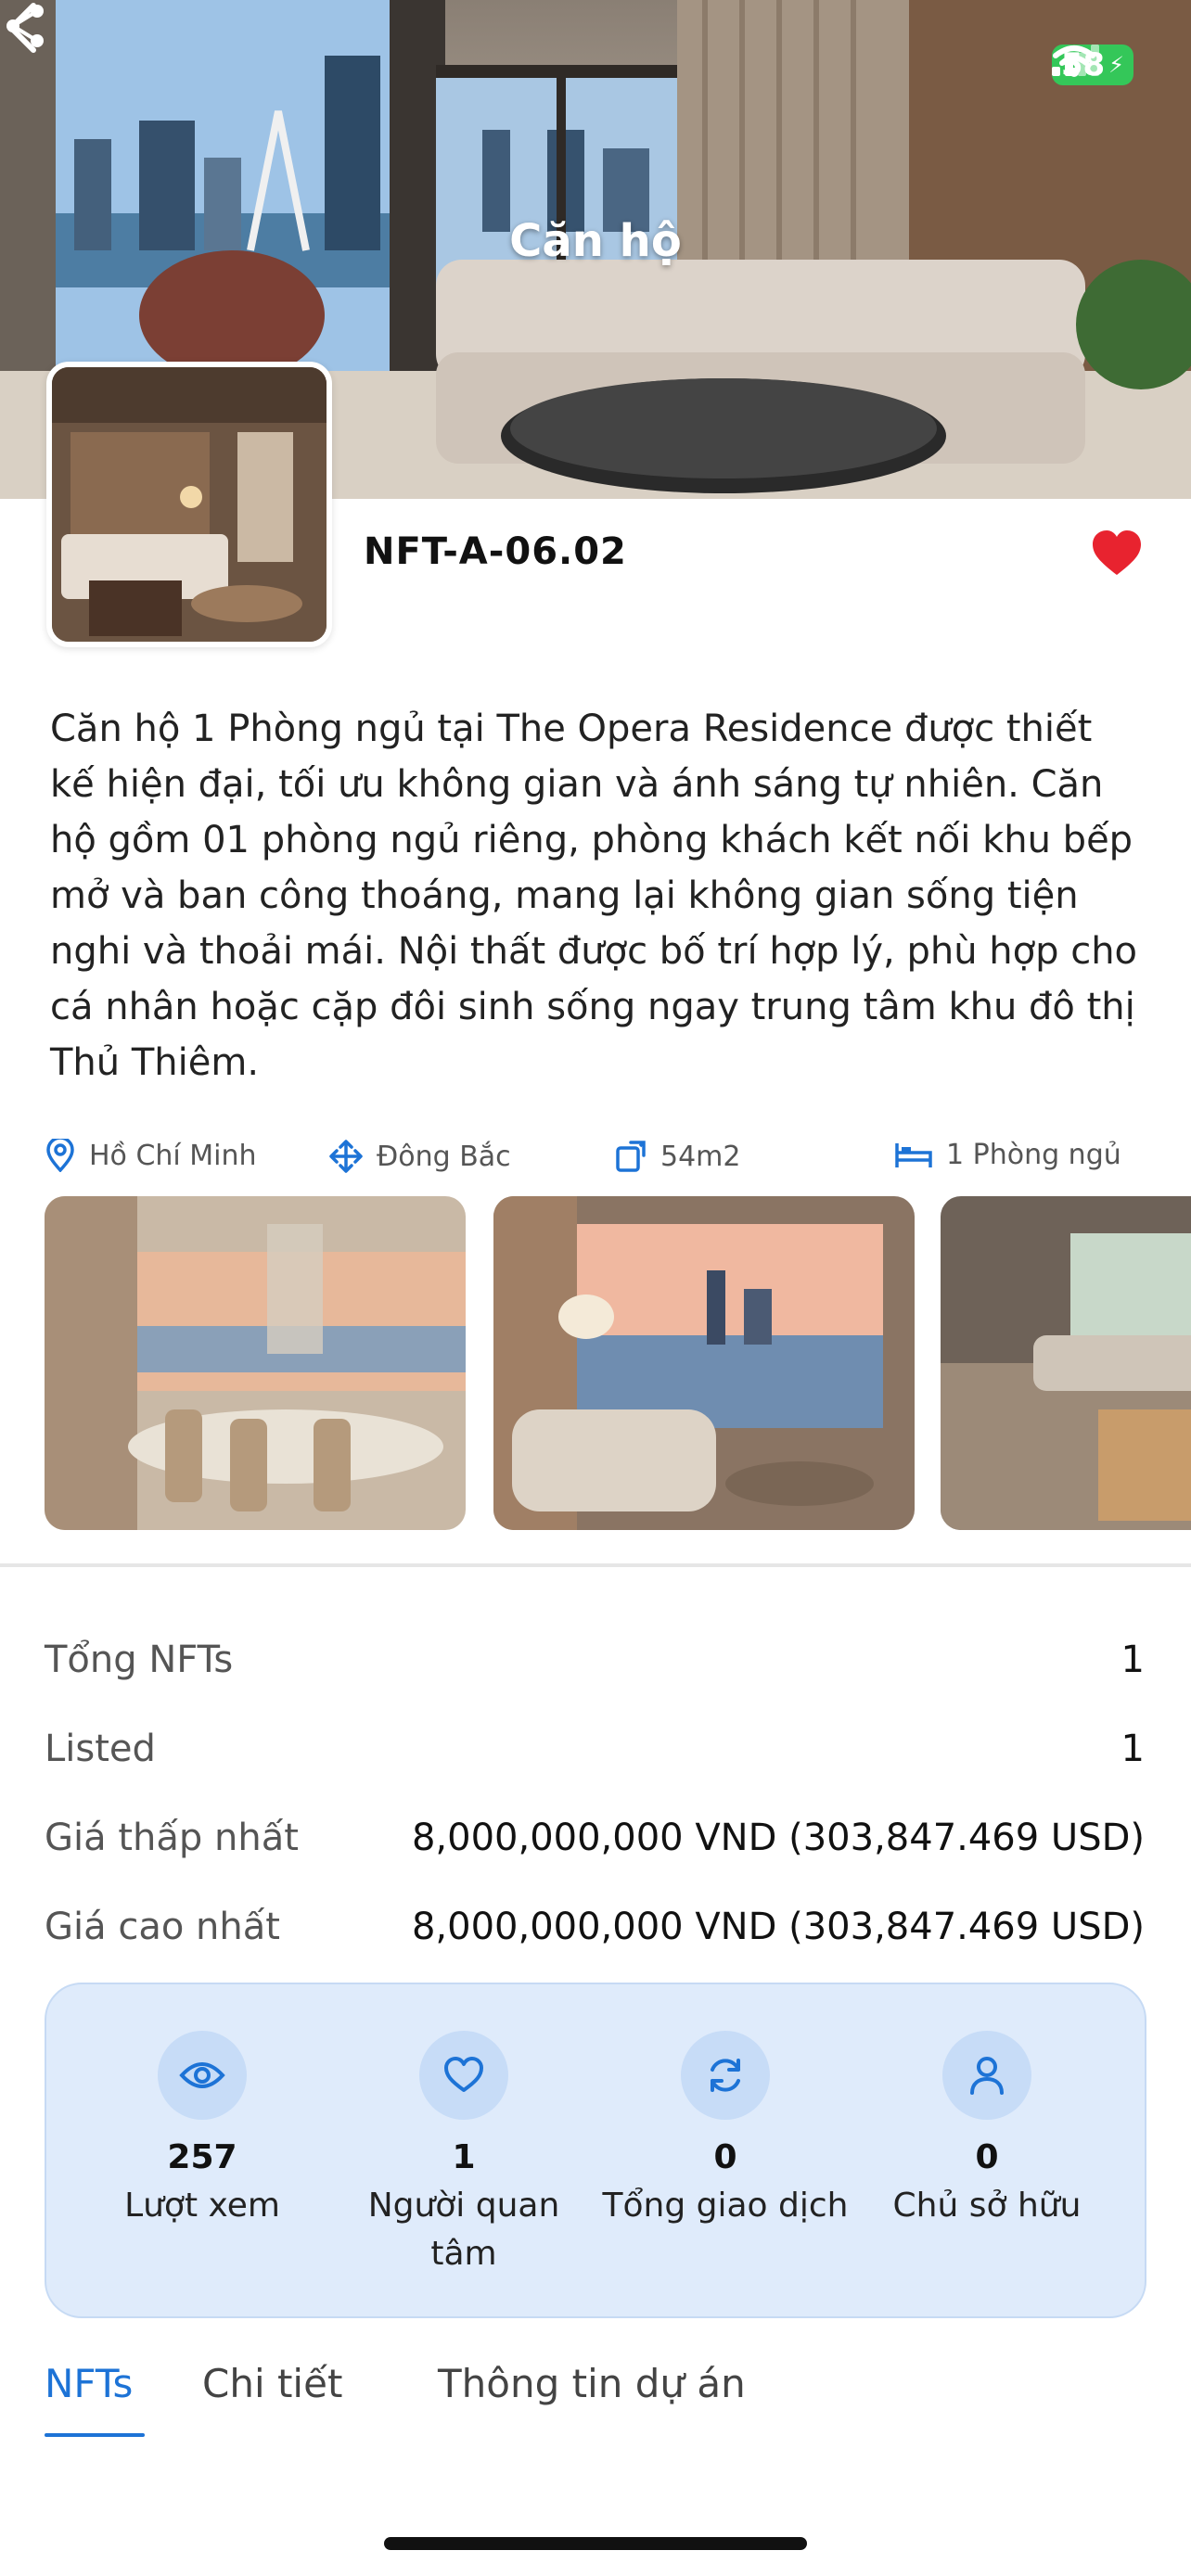  I want to click on metric-label: Chủ sở hữu, so click(987, 2206).